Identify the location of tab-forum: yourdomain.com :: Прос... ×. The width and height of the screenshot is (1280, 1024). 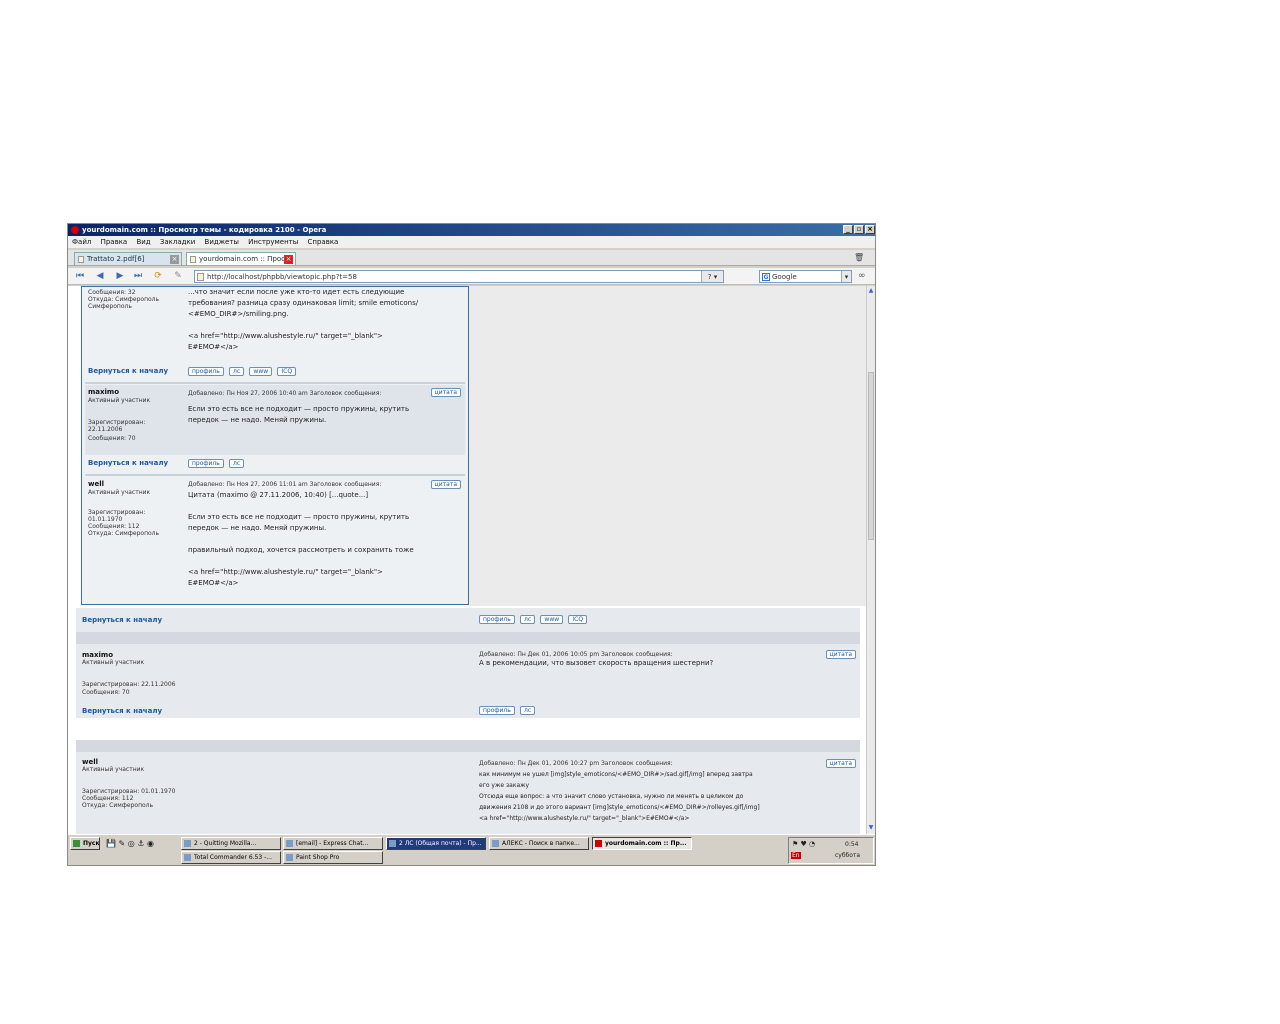
(241, 258).